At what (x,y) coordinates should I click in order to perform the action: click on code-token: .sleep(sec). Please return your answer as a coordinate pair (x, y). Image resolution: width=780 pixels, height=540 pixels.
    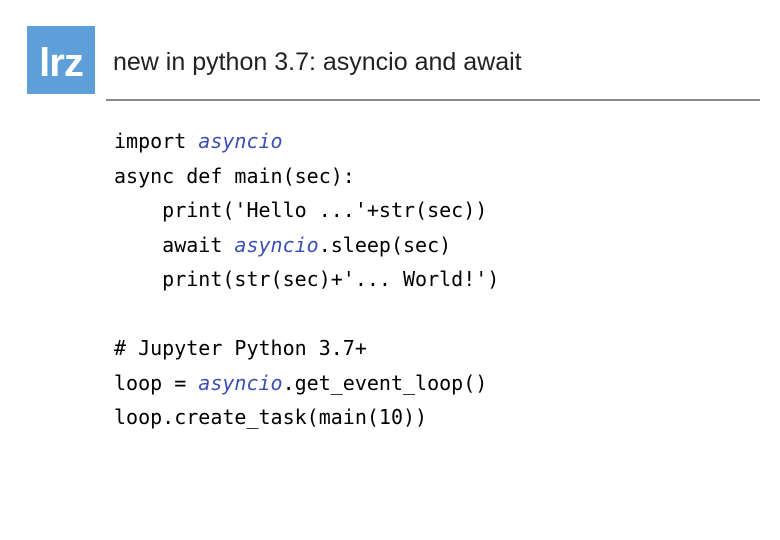
    Looking at the image, I should click on (385, 244).